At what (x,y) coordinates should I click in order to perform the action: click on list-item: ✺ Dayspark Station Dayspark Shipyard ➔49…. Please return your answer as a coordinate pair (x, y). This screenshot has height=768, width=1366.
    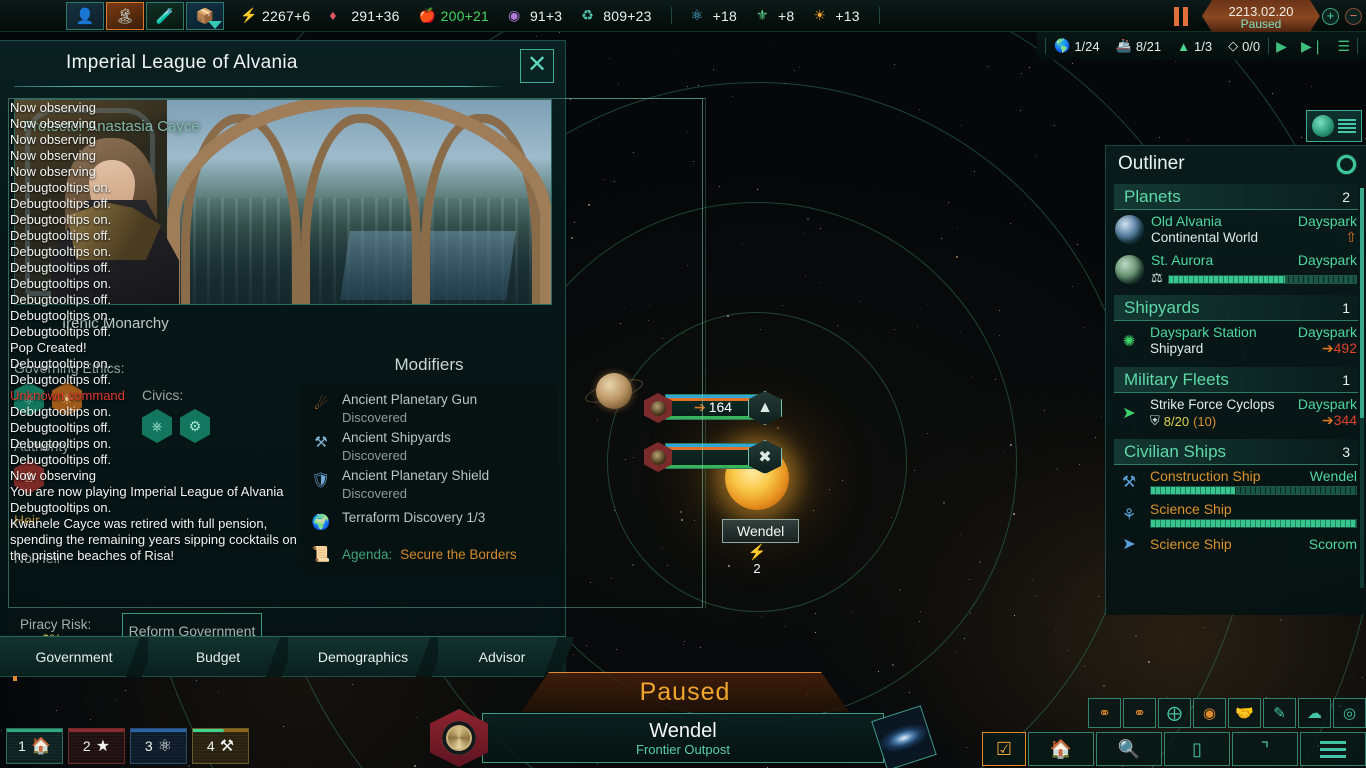
    Looking at the image, I should click on (1236, 341).